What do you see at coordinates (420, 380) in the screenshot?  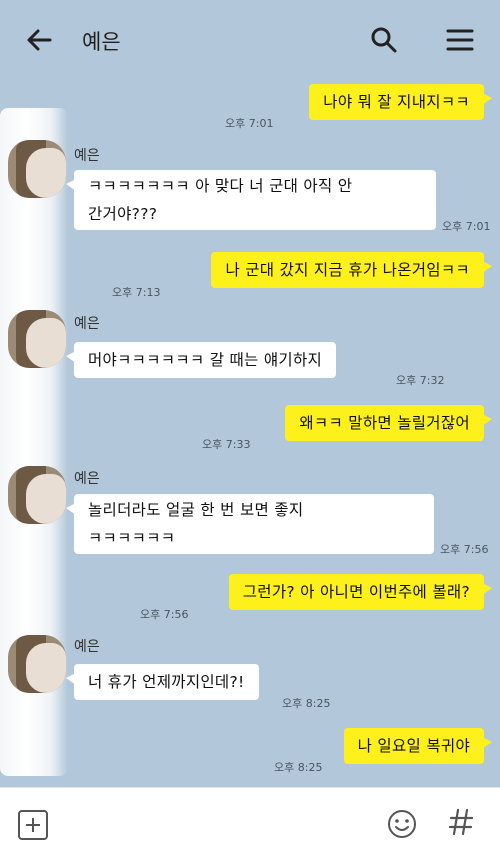 I see `message-time: 오후 7:32` at bounding box center [420, 380].